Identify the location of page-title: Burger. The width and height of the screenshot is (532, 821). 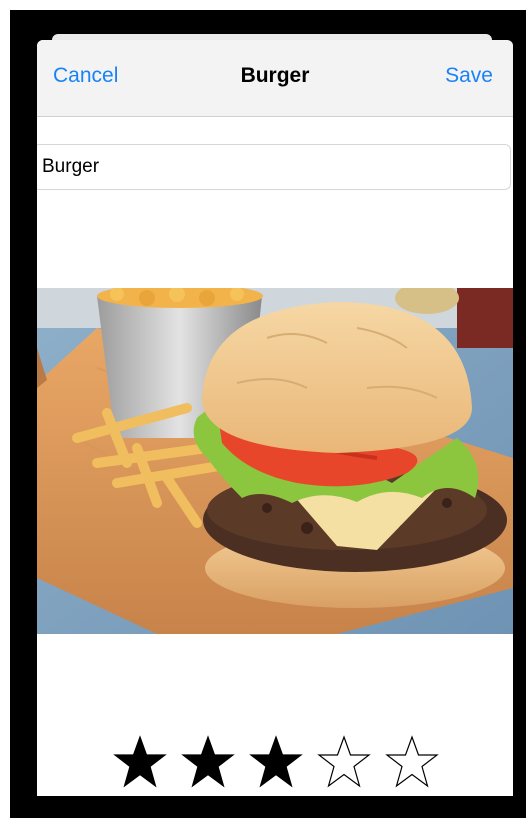
(275, 75).